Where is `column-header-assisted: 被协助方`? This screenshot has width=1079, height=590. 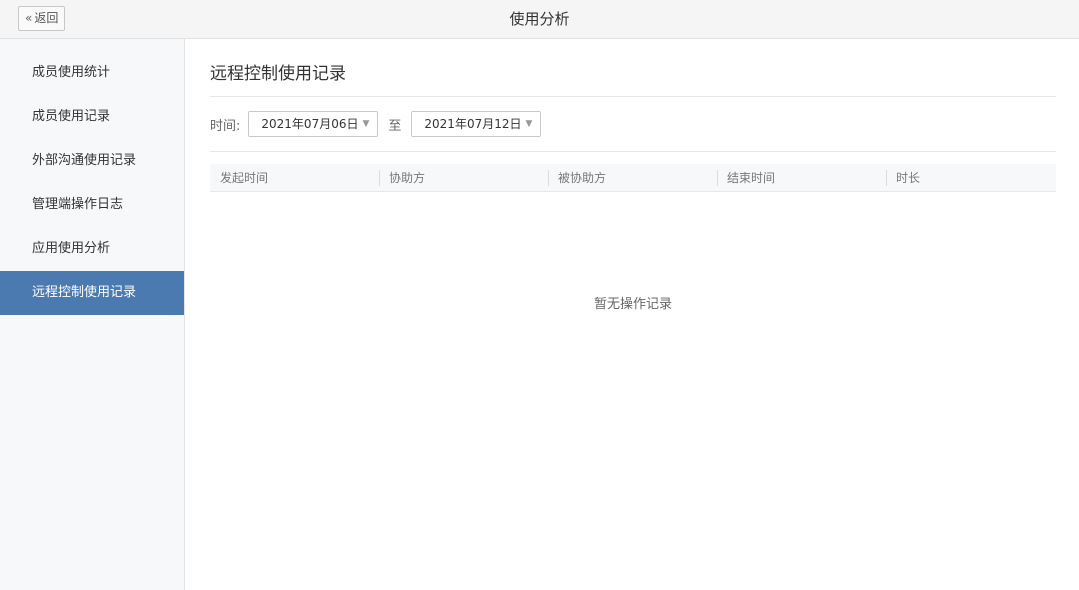
column-header-assisted: 被协助方 is located at coordinates (632, 177).